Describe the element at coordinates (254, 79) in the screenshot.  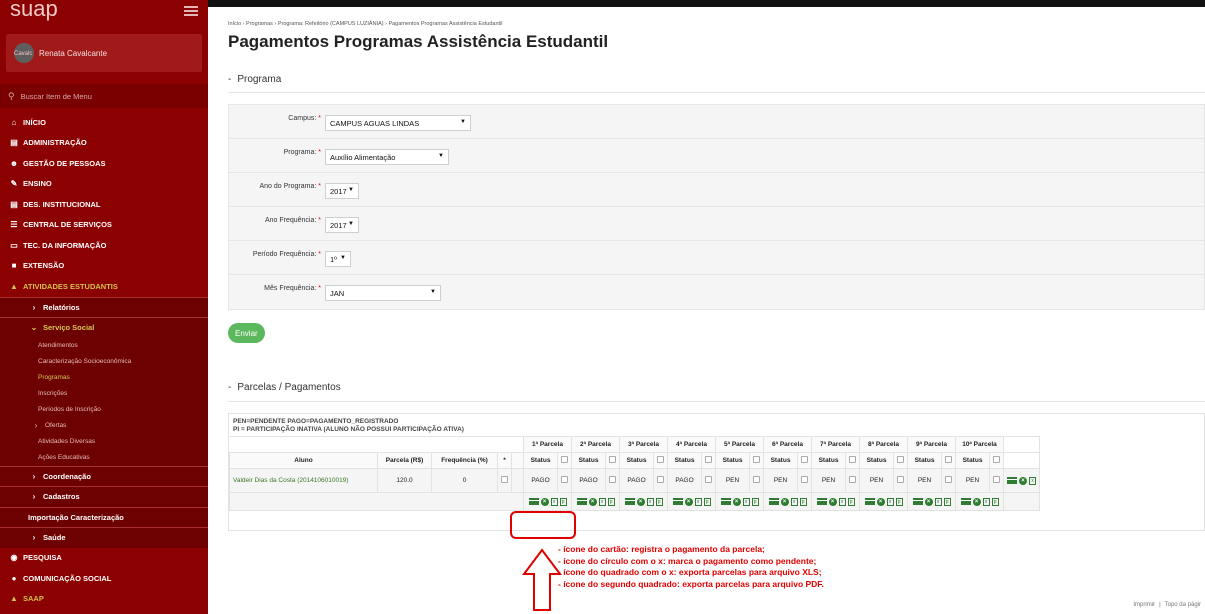
I see `section-programa-title: Programa` at that location.